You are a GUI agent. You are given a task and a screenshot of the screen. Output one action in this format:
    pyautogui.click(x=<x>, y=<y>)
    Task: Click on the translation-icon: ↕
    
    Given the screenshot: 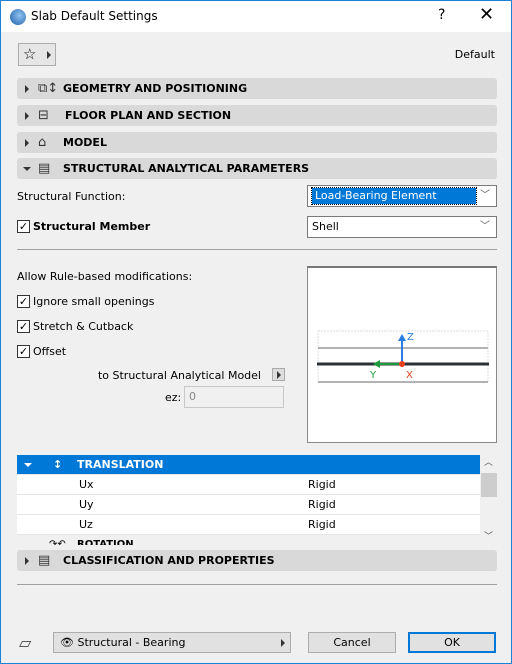 What is the action you would take?
    pyautogui.click(x=58, y=464)
    